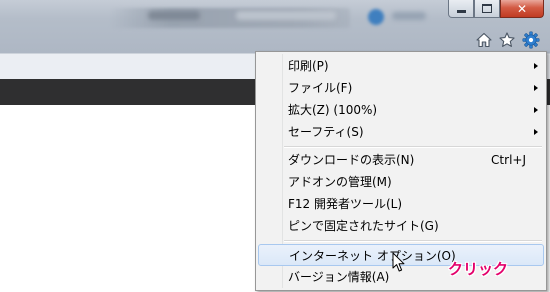  Describe the element at coordinates (326, 132) in the screenshot. I see `menu-item-label: セーフティ(S)` at that location.